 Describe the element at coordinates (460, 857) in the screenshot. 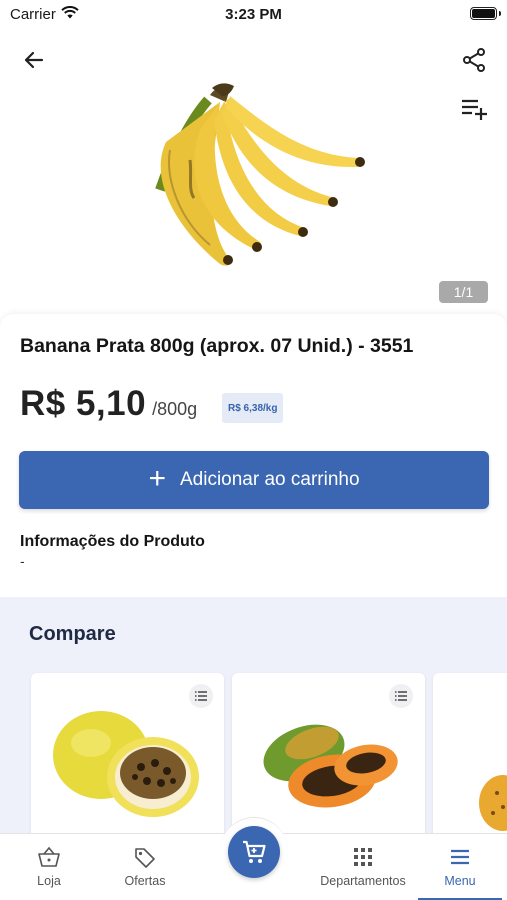

I see `menu-icon` at that location.